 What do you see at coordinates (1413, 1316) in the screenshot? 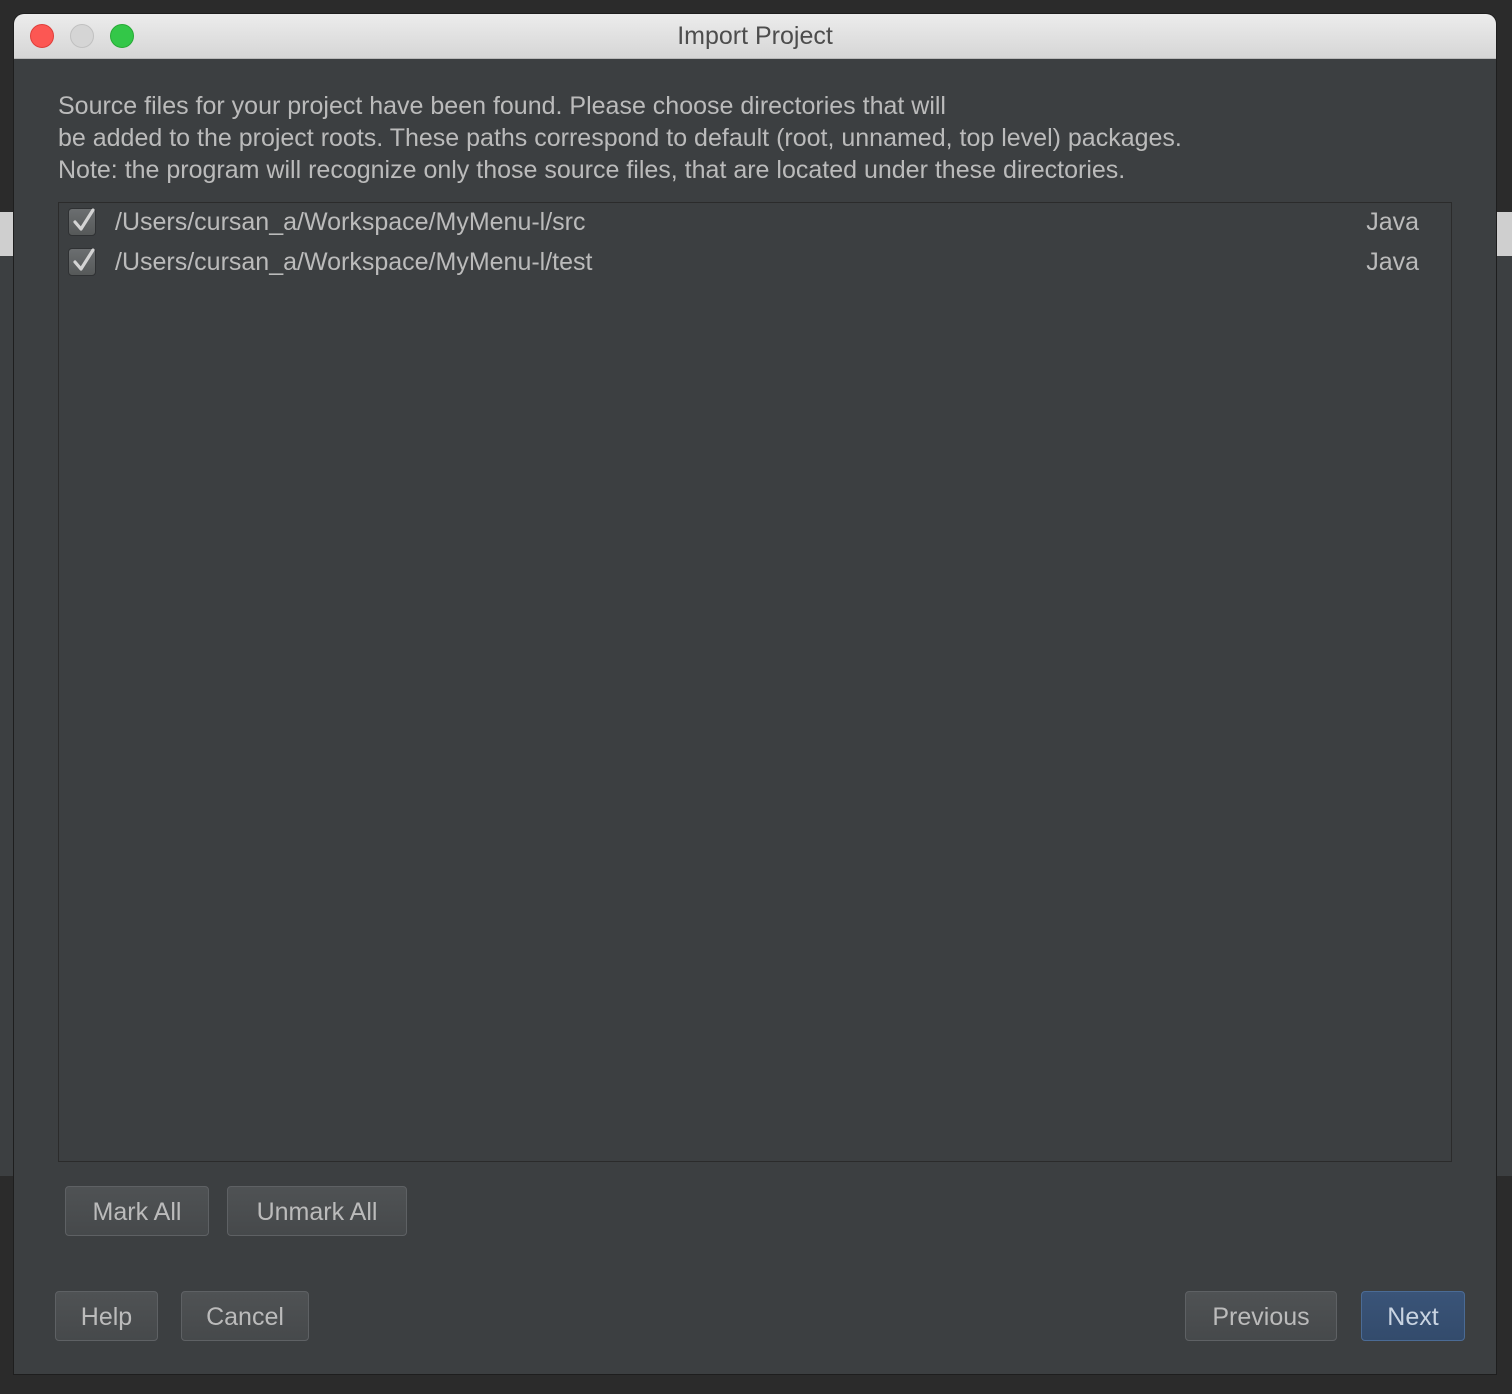
I see `next-button: Next` at bounding box center [1413, 1316].